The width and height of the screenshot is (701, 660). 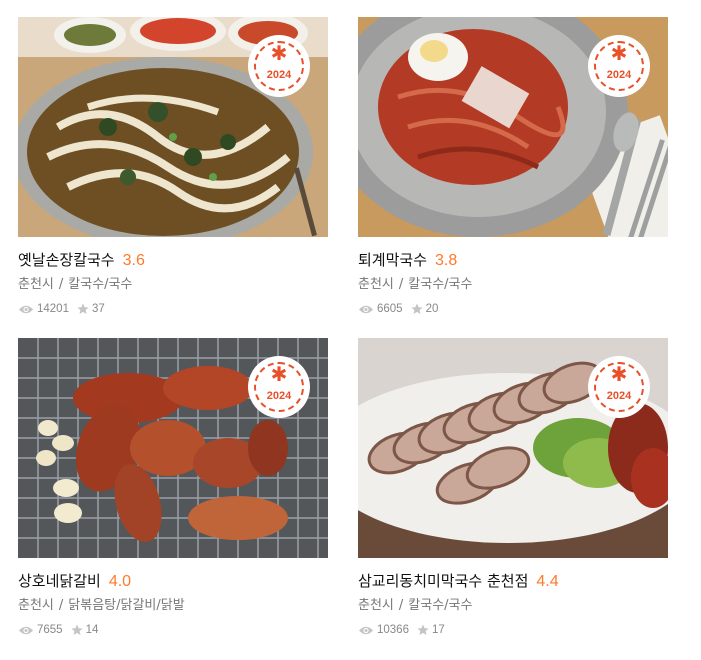 What do you see at coordinates (513, 309) in the screenshot?
I see `restaurant-stats: 6605 20` at bounding box center [513, 309].